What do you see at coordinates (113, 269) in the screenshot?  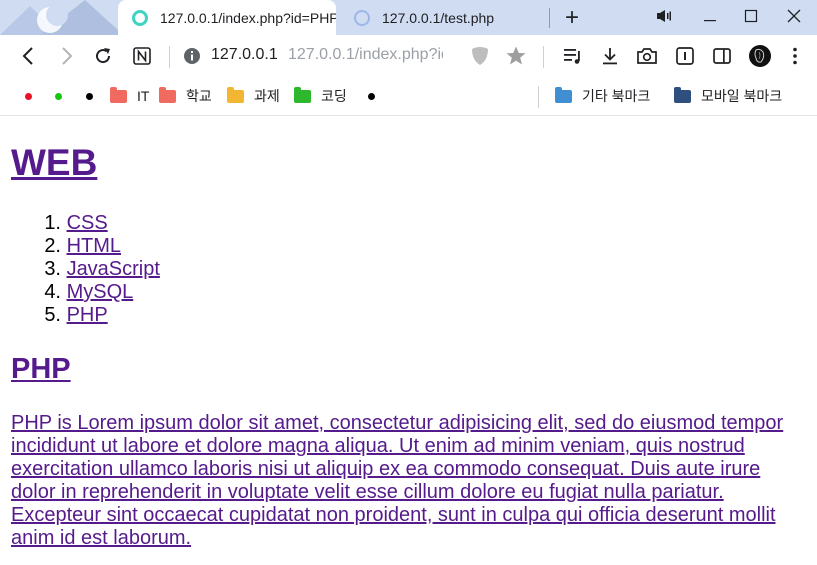 I see `topic-link-javascript: JavaScript` at bounding box center [113, 269].